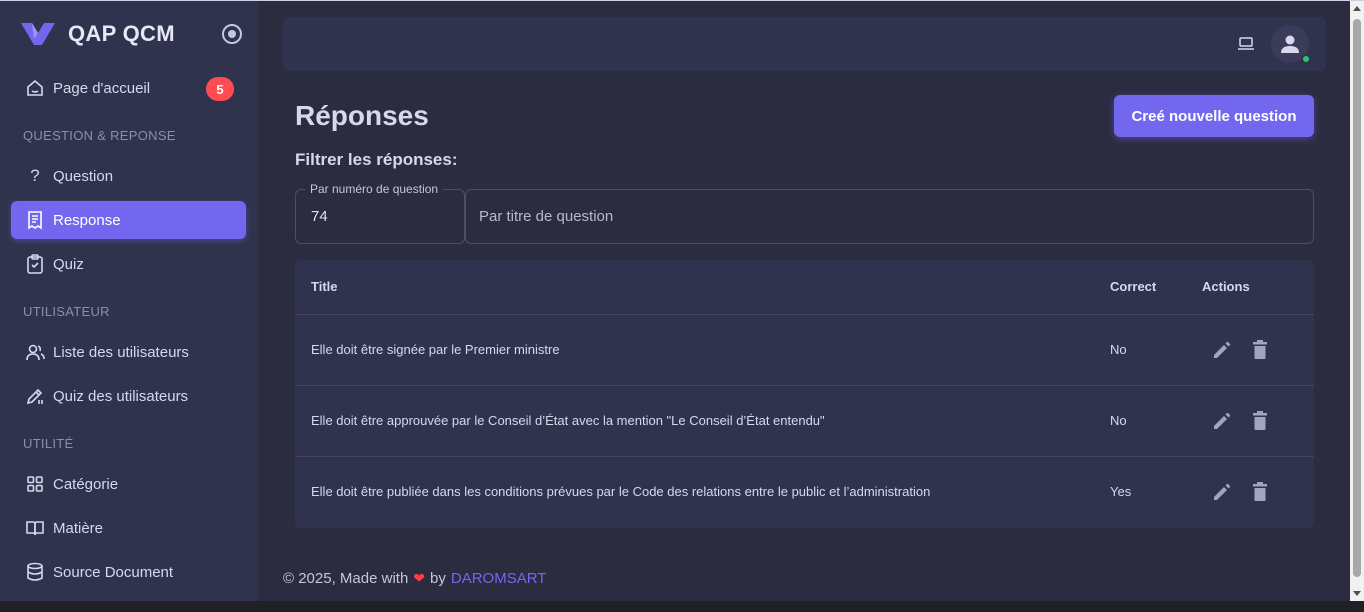 The height and width of the screenshot is (612, 1364). I want to click on sidebar-item-category: Catégorie, so click(128, 484).